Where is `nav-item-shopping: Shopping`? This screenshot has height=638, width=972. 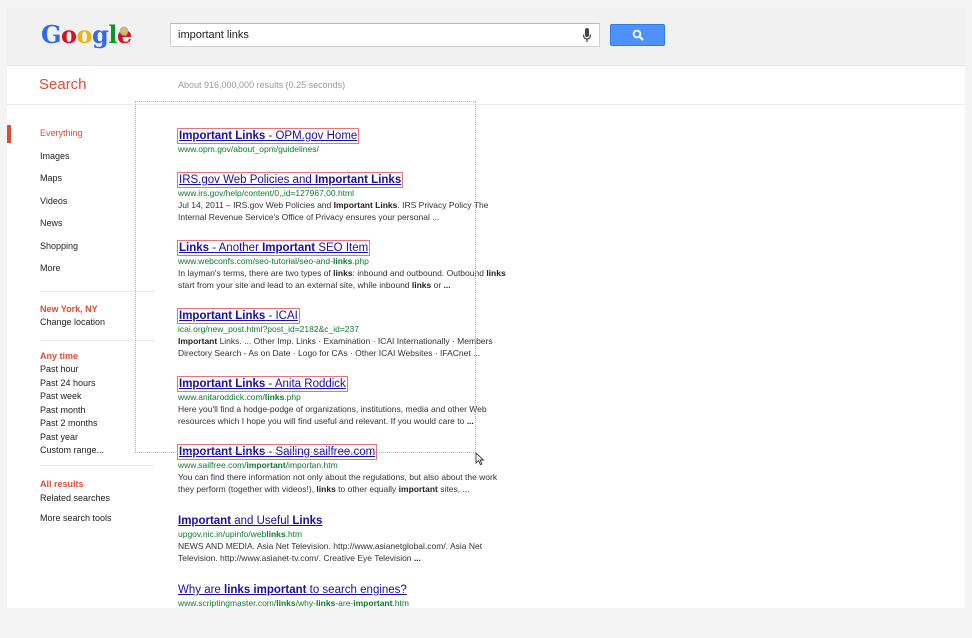
nav-item-shopping: Shopping is located at coordinates (59, 246).